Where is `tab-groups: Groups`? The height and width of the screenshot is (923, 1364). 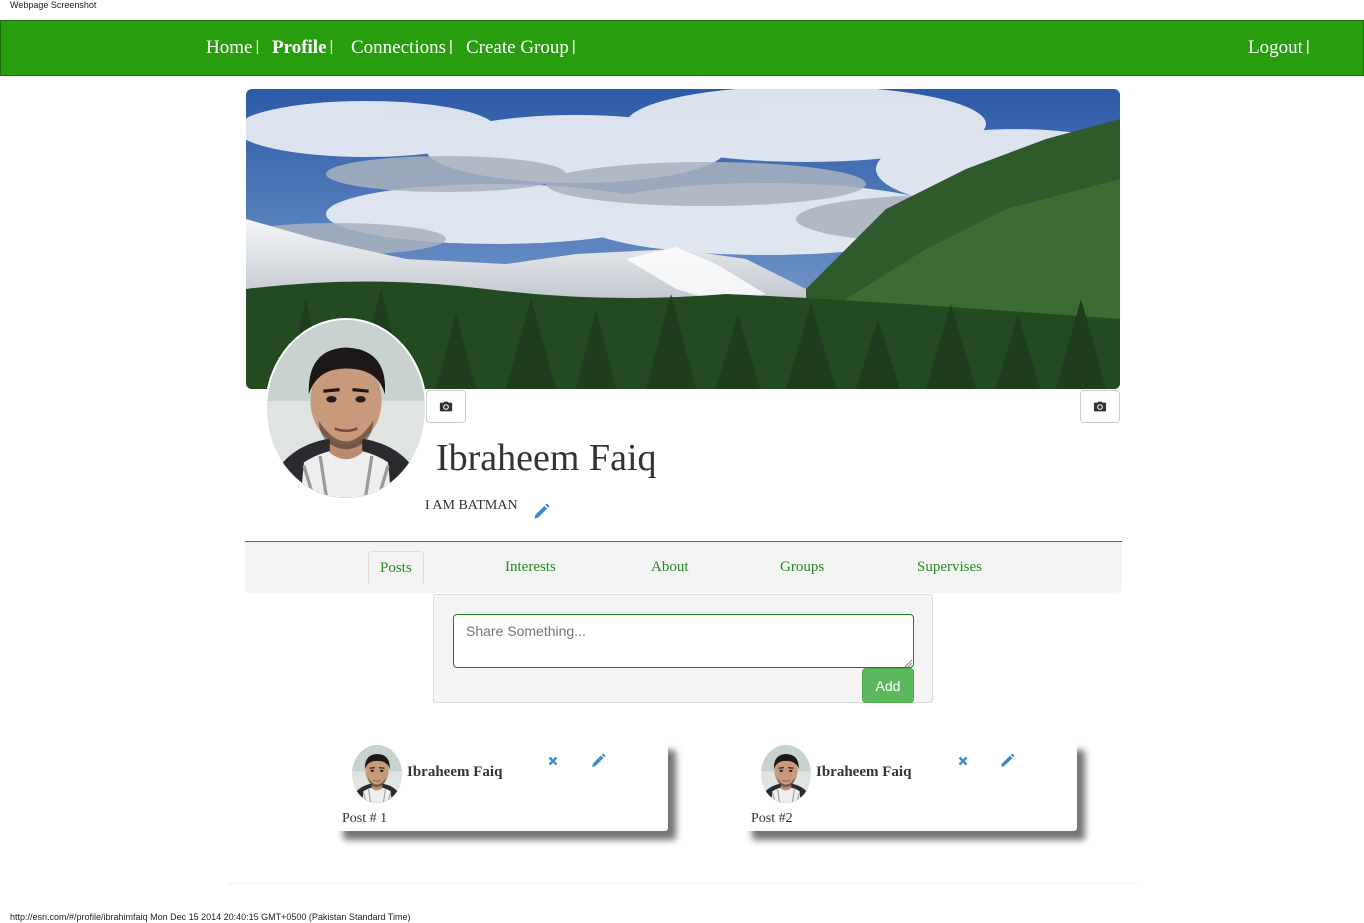 tab-groups: Groups is located at coordinates (802, 567).